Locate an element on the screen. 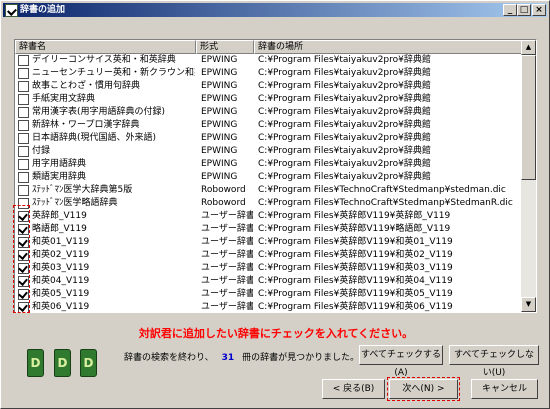 The height and width of the screenshot is (409, 550). dictionary-name-cell: 和英06_V119 is located at coordinates (61, 307).